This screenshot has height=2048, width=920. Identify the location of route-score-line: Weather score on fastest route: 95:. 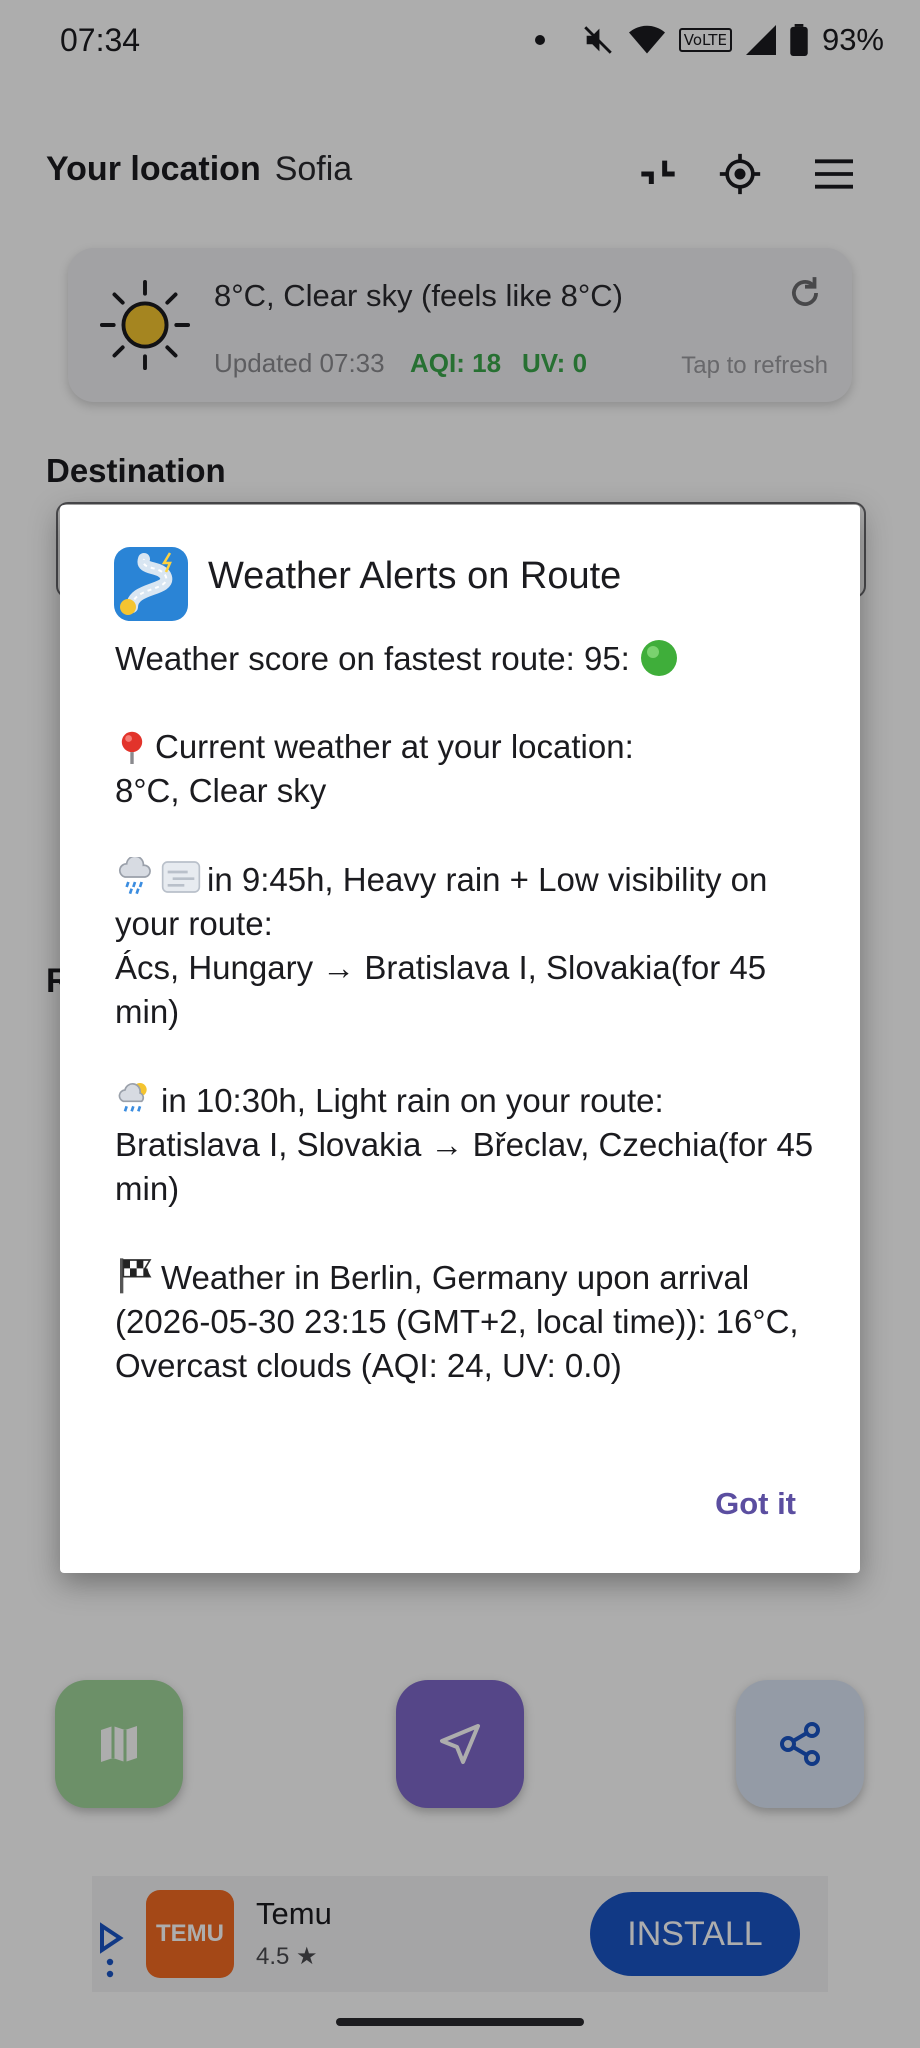
(465, 659).